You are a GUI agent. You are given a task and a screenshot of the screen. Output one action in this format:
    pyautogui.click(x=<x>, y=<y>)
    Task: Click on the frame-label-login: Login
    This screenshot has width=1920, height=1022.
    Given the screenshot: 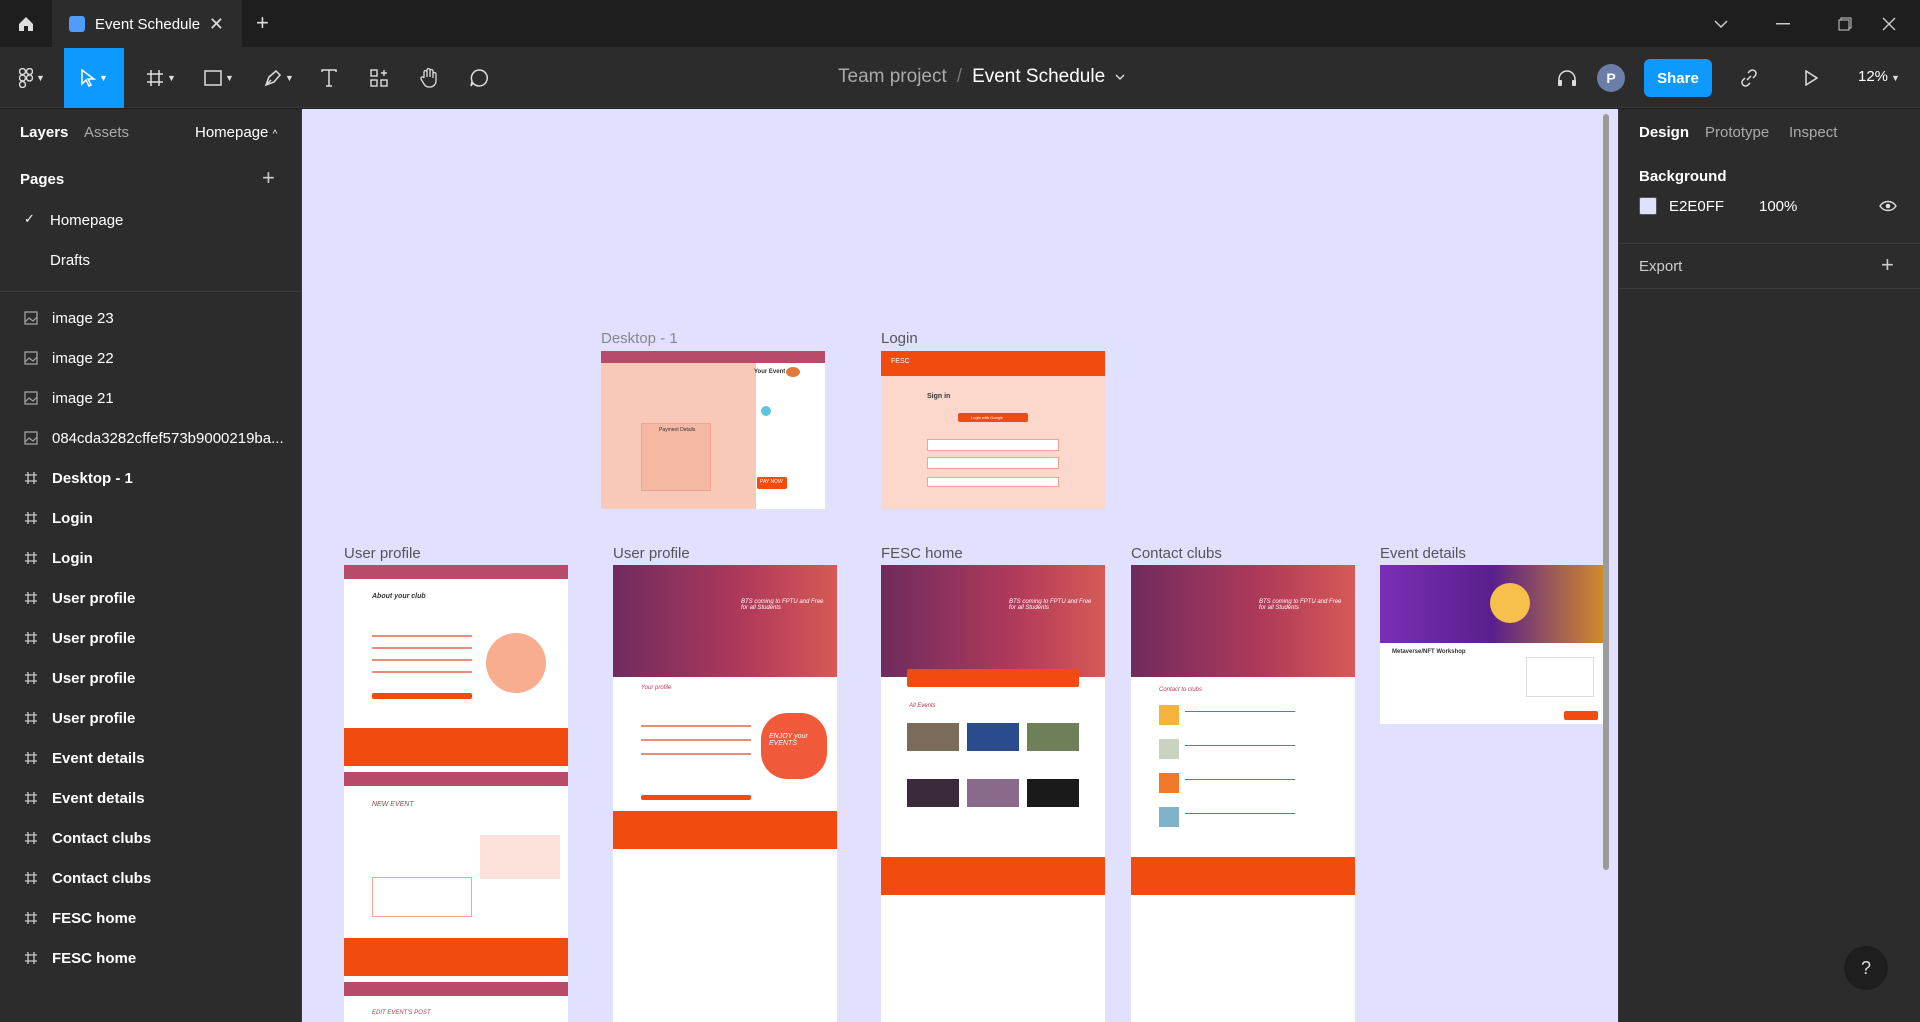 What is the action you would take?
    pyautogui.click(x=899, y=338)
    